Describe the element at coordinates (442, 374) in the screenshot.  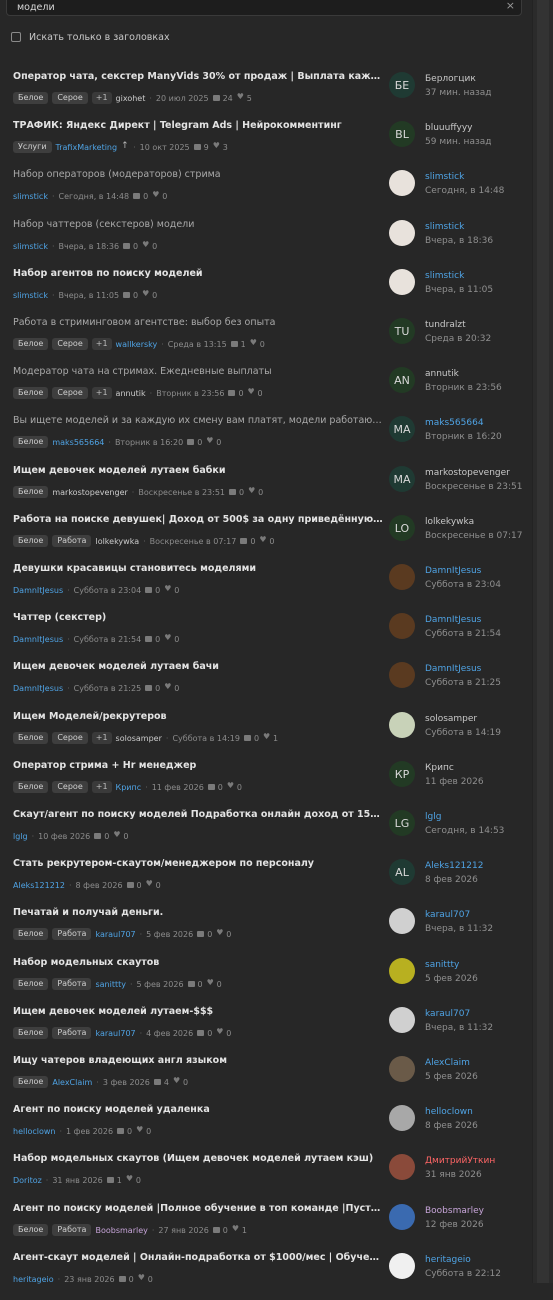
I see `last-poster: annutik` at that location.